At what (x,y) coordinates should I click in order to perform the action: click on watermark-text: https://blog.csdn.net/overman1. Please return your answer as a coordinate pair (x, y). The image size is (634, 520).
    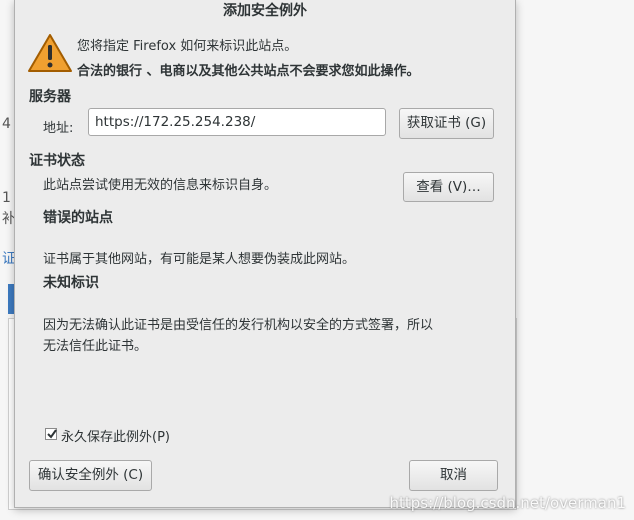
    Looking at the image, I should click on (508, 503).